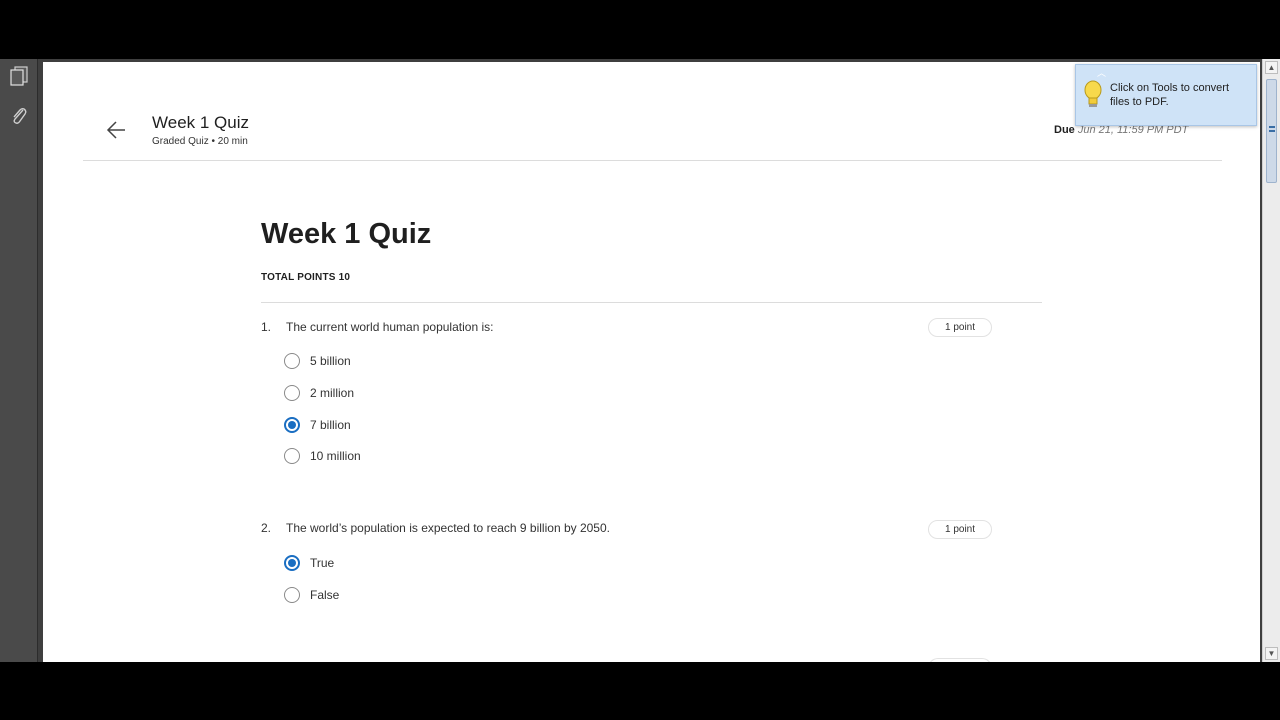  Describe the element at coordinates (1102, 73) in the screenshot. I see `chevron-up-icon: ︿` at that location.